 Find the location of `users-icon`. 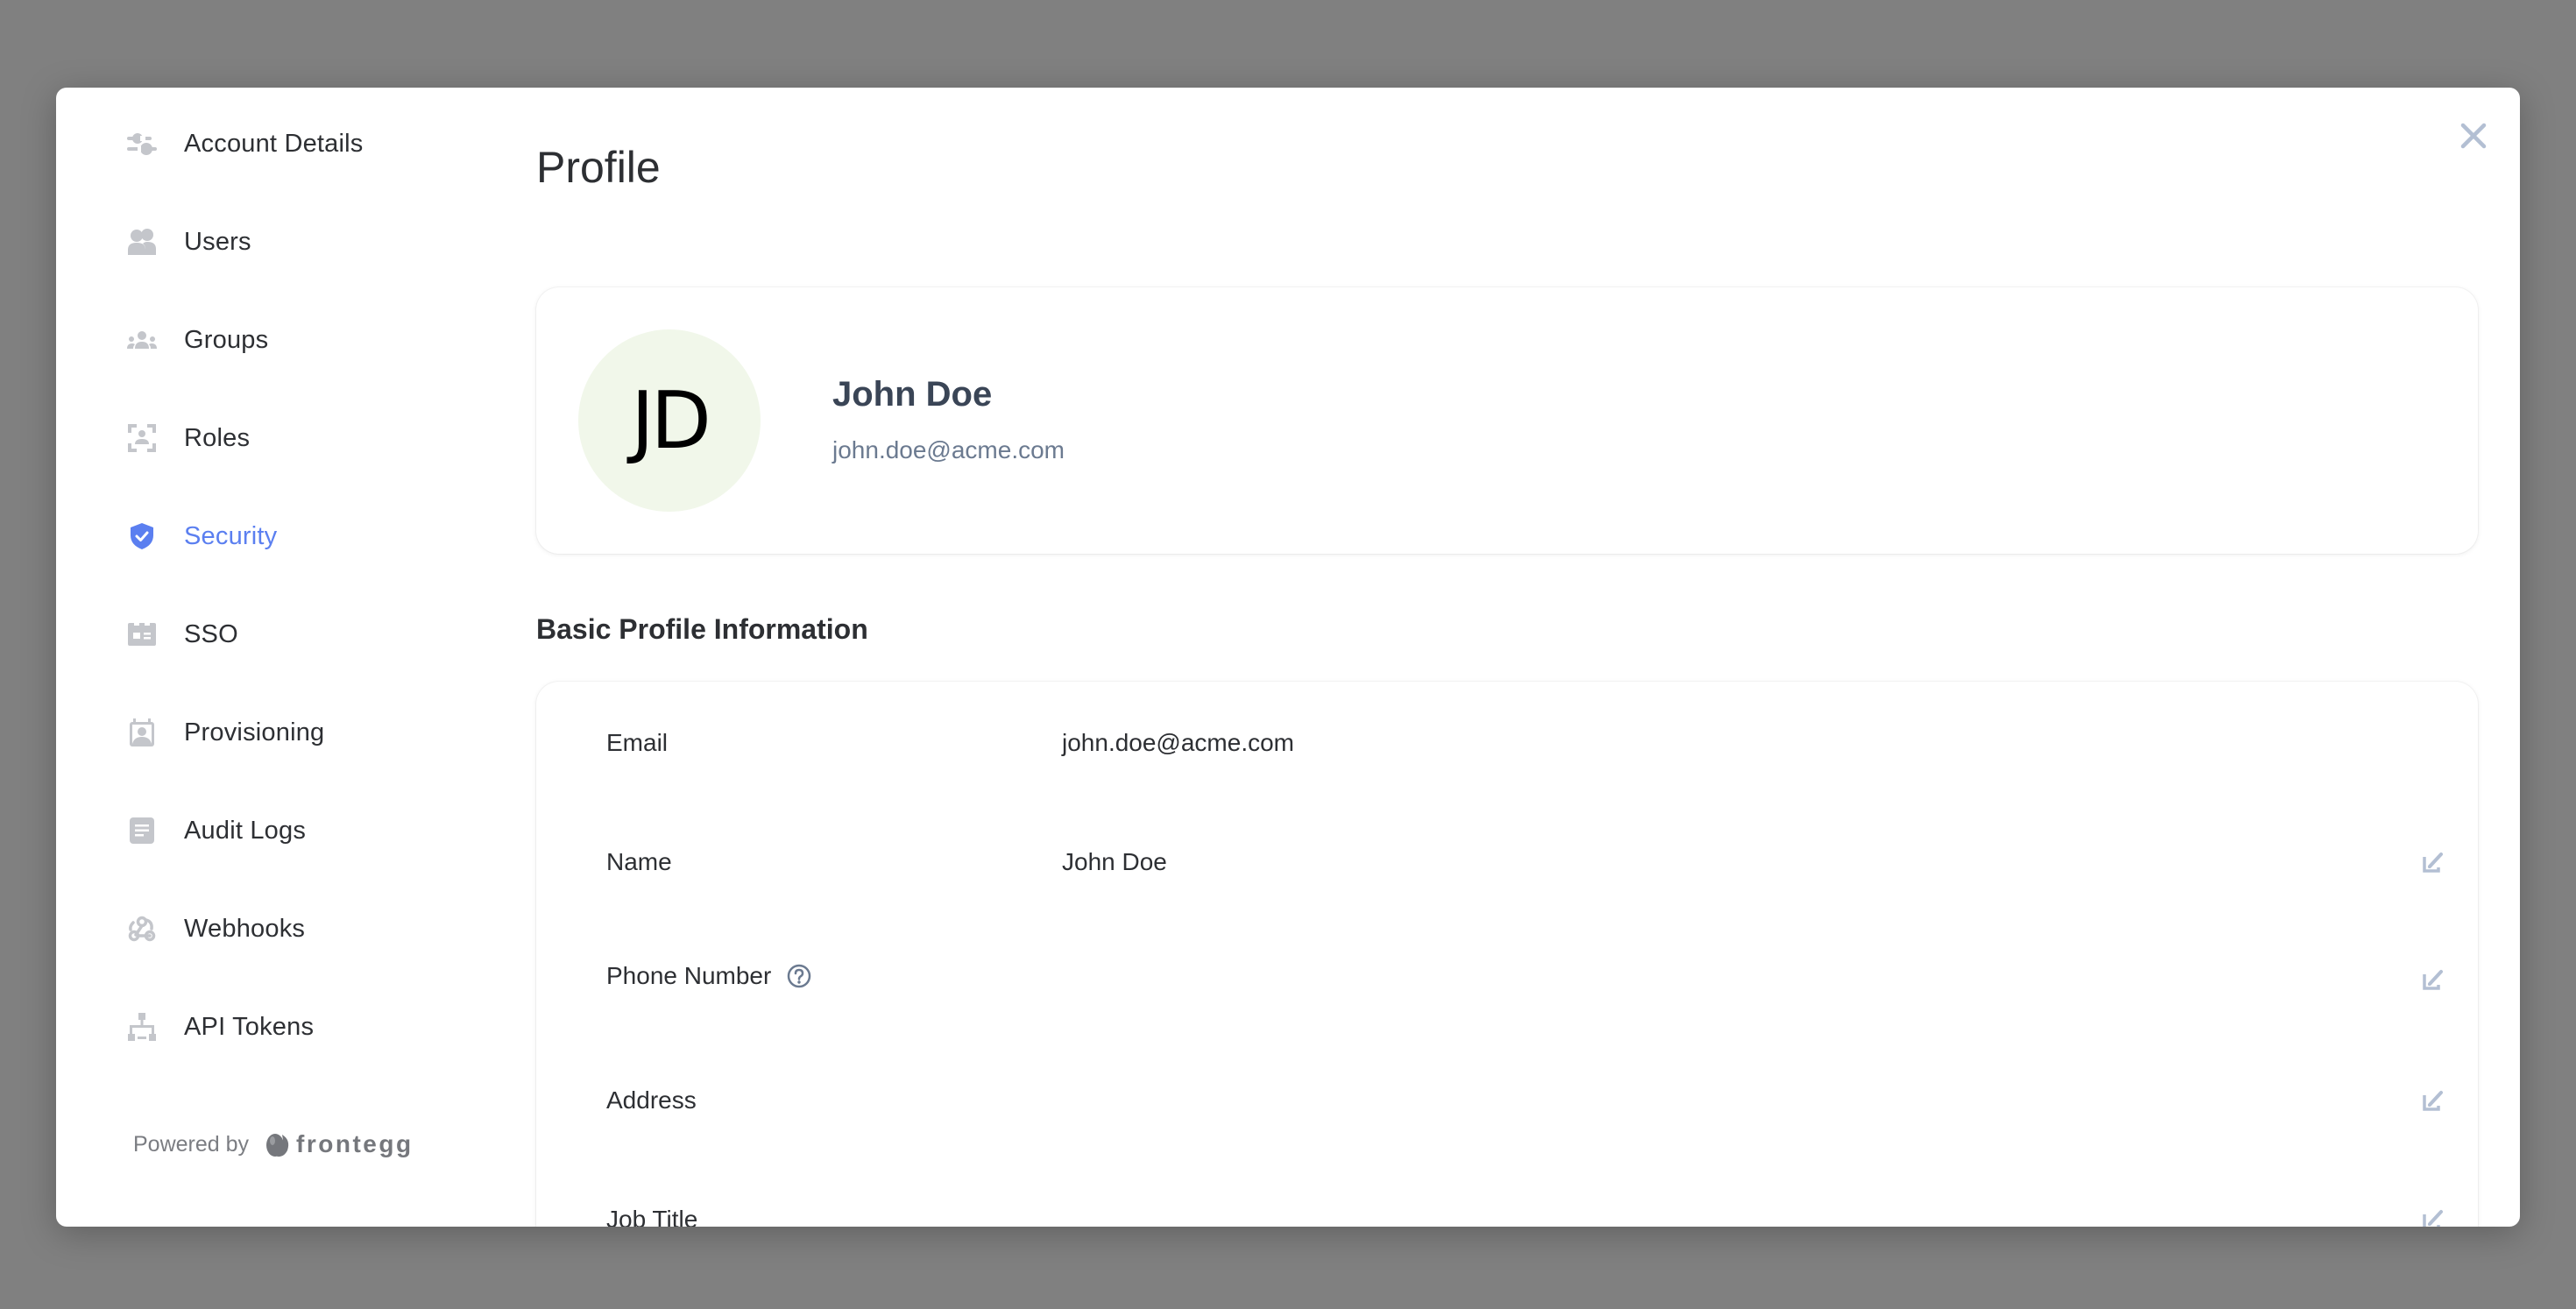

users-icon is located at coordinates (142, 242).